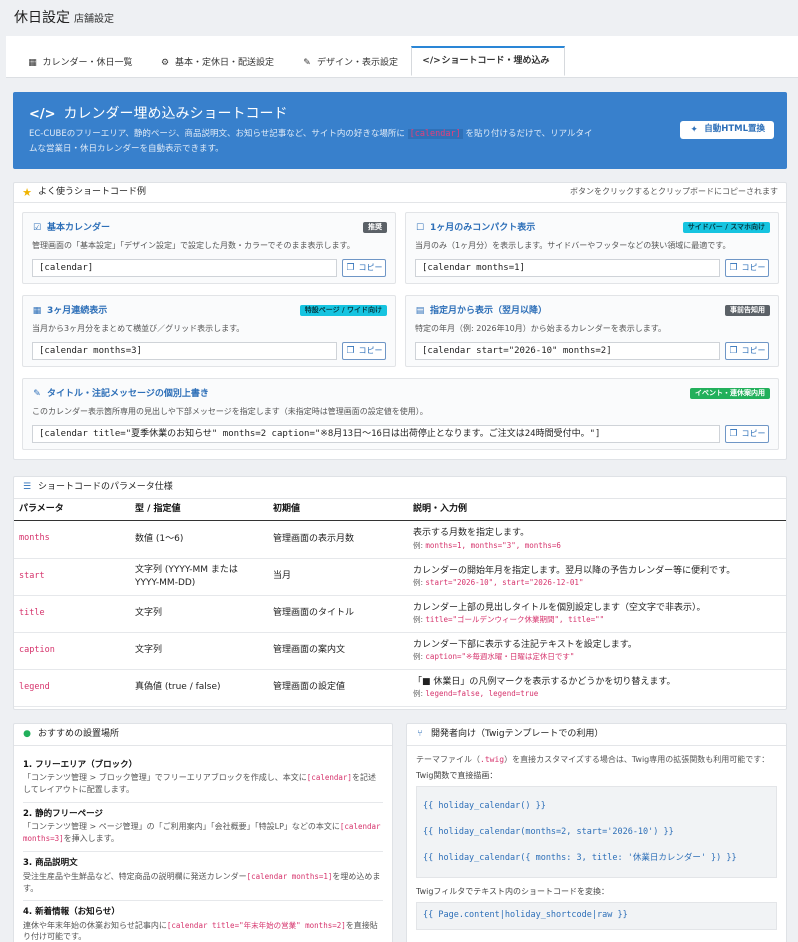  What do you see at coordinates (42, 18) in the screenshot?
I see `page-title: 休日設定` at bounding box center [42, 18].